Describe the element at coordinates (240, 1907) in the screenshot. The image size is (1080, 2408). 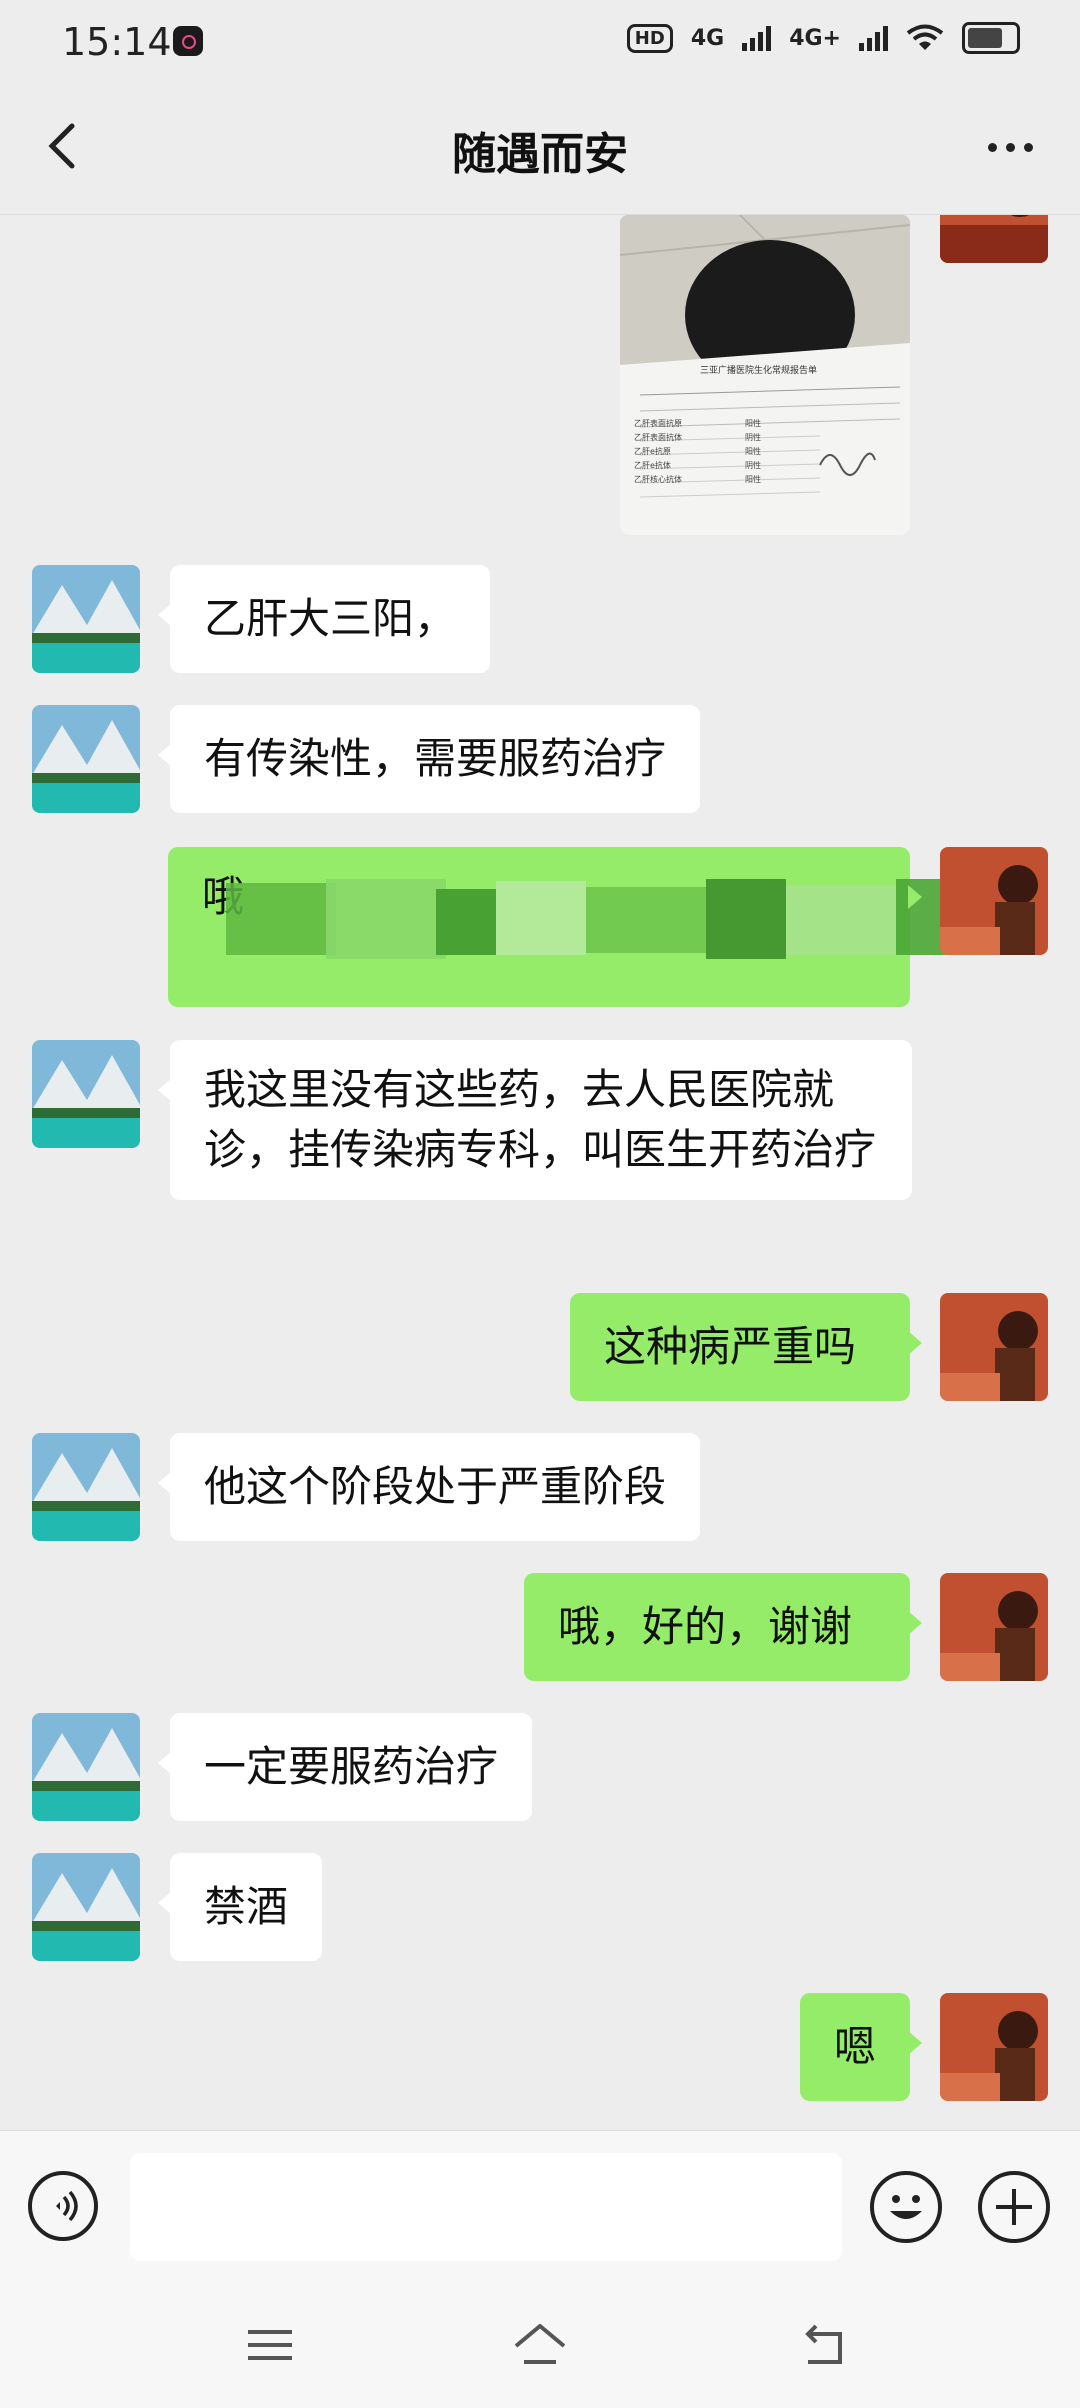
I see `message-bubble: 禁酒` at that location.